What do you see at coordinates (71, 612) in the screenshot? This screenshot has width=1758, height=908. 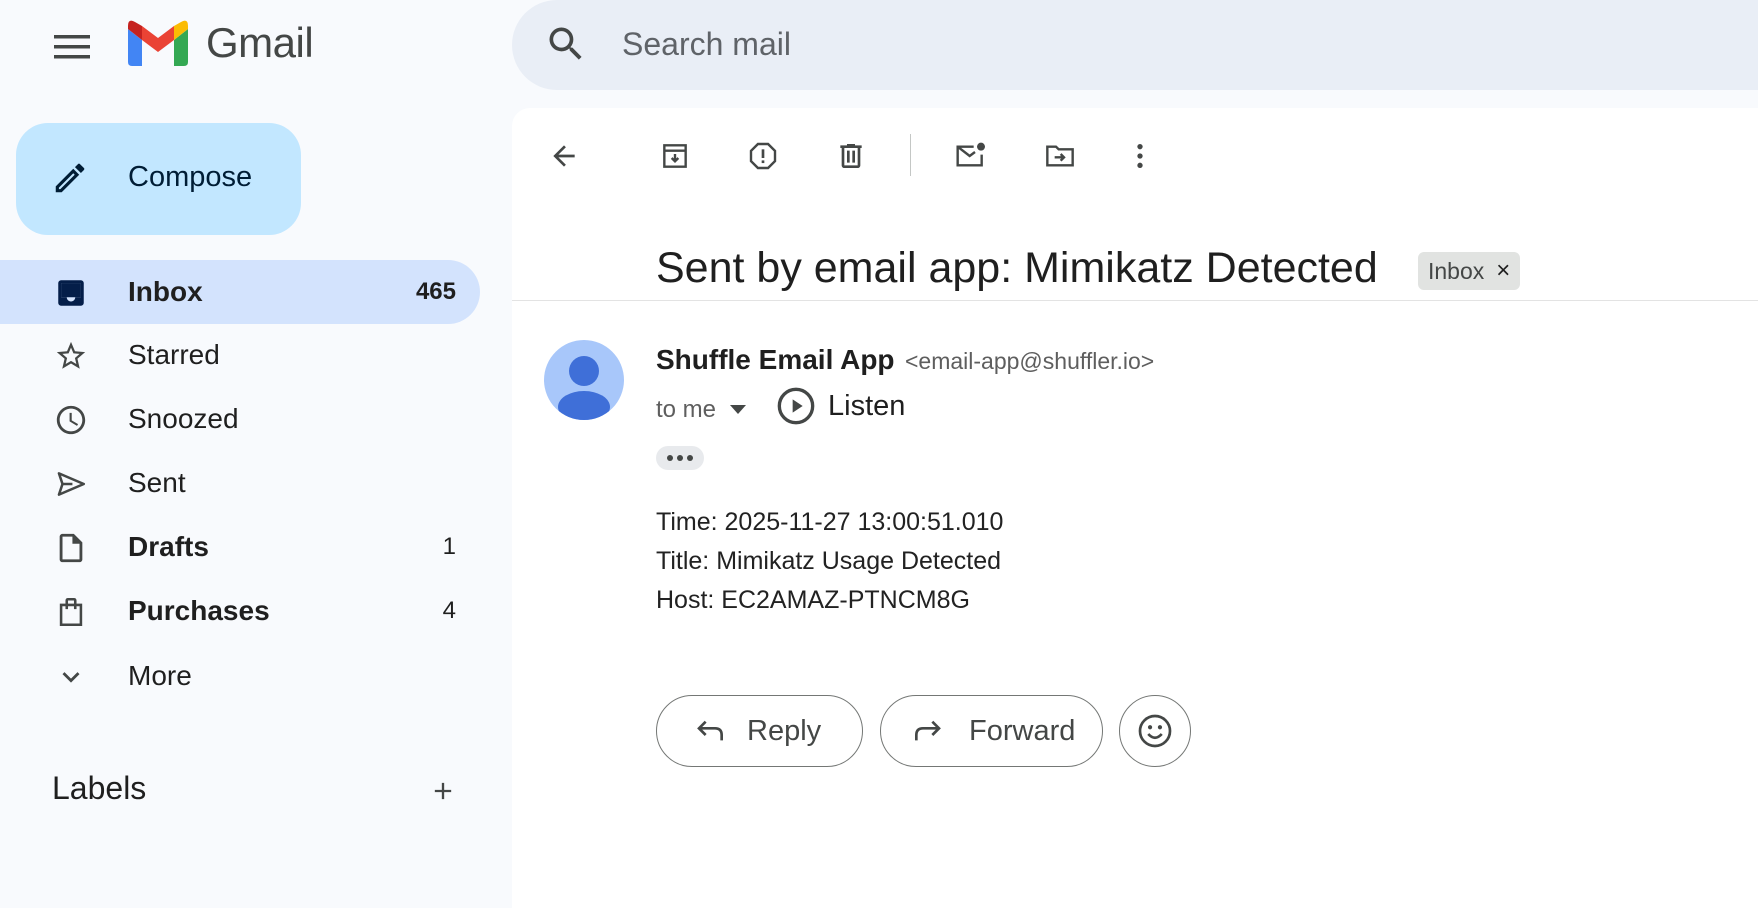 I see `shopping-bag-icon` at bounding box center [71, 612].